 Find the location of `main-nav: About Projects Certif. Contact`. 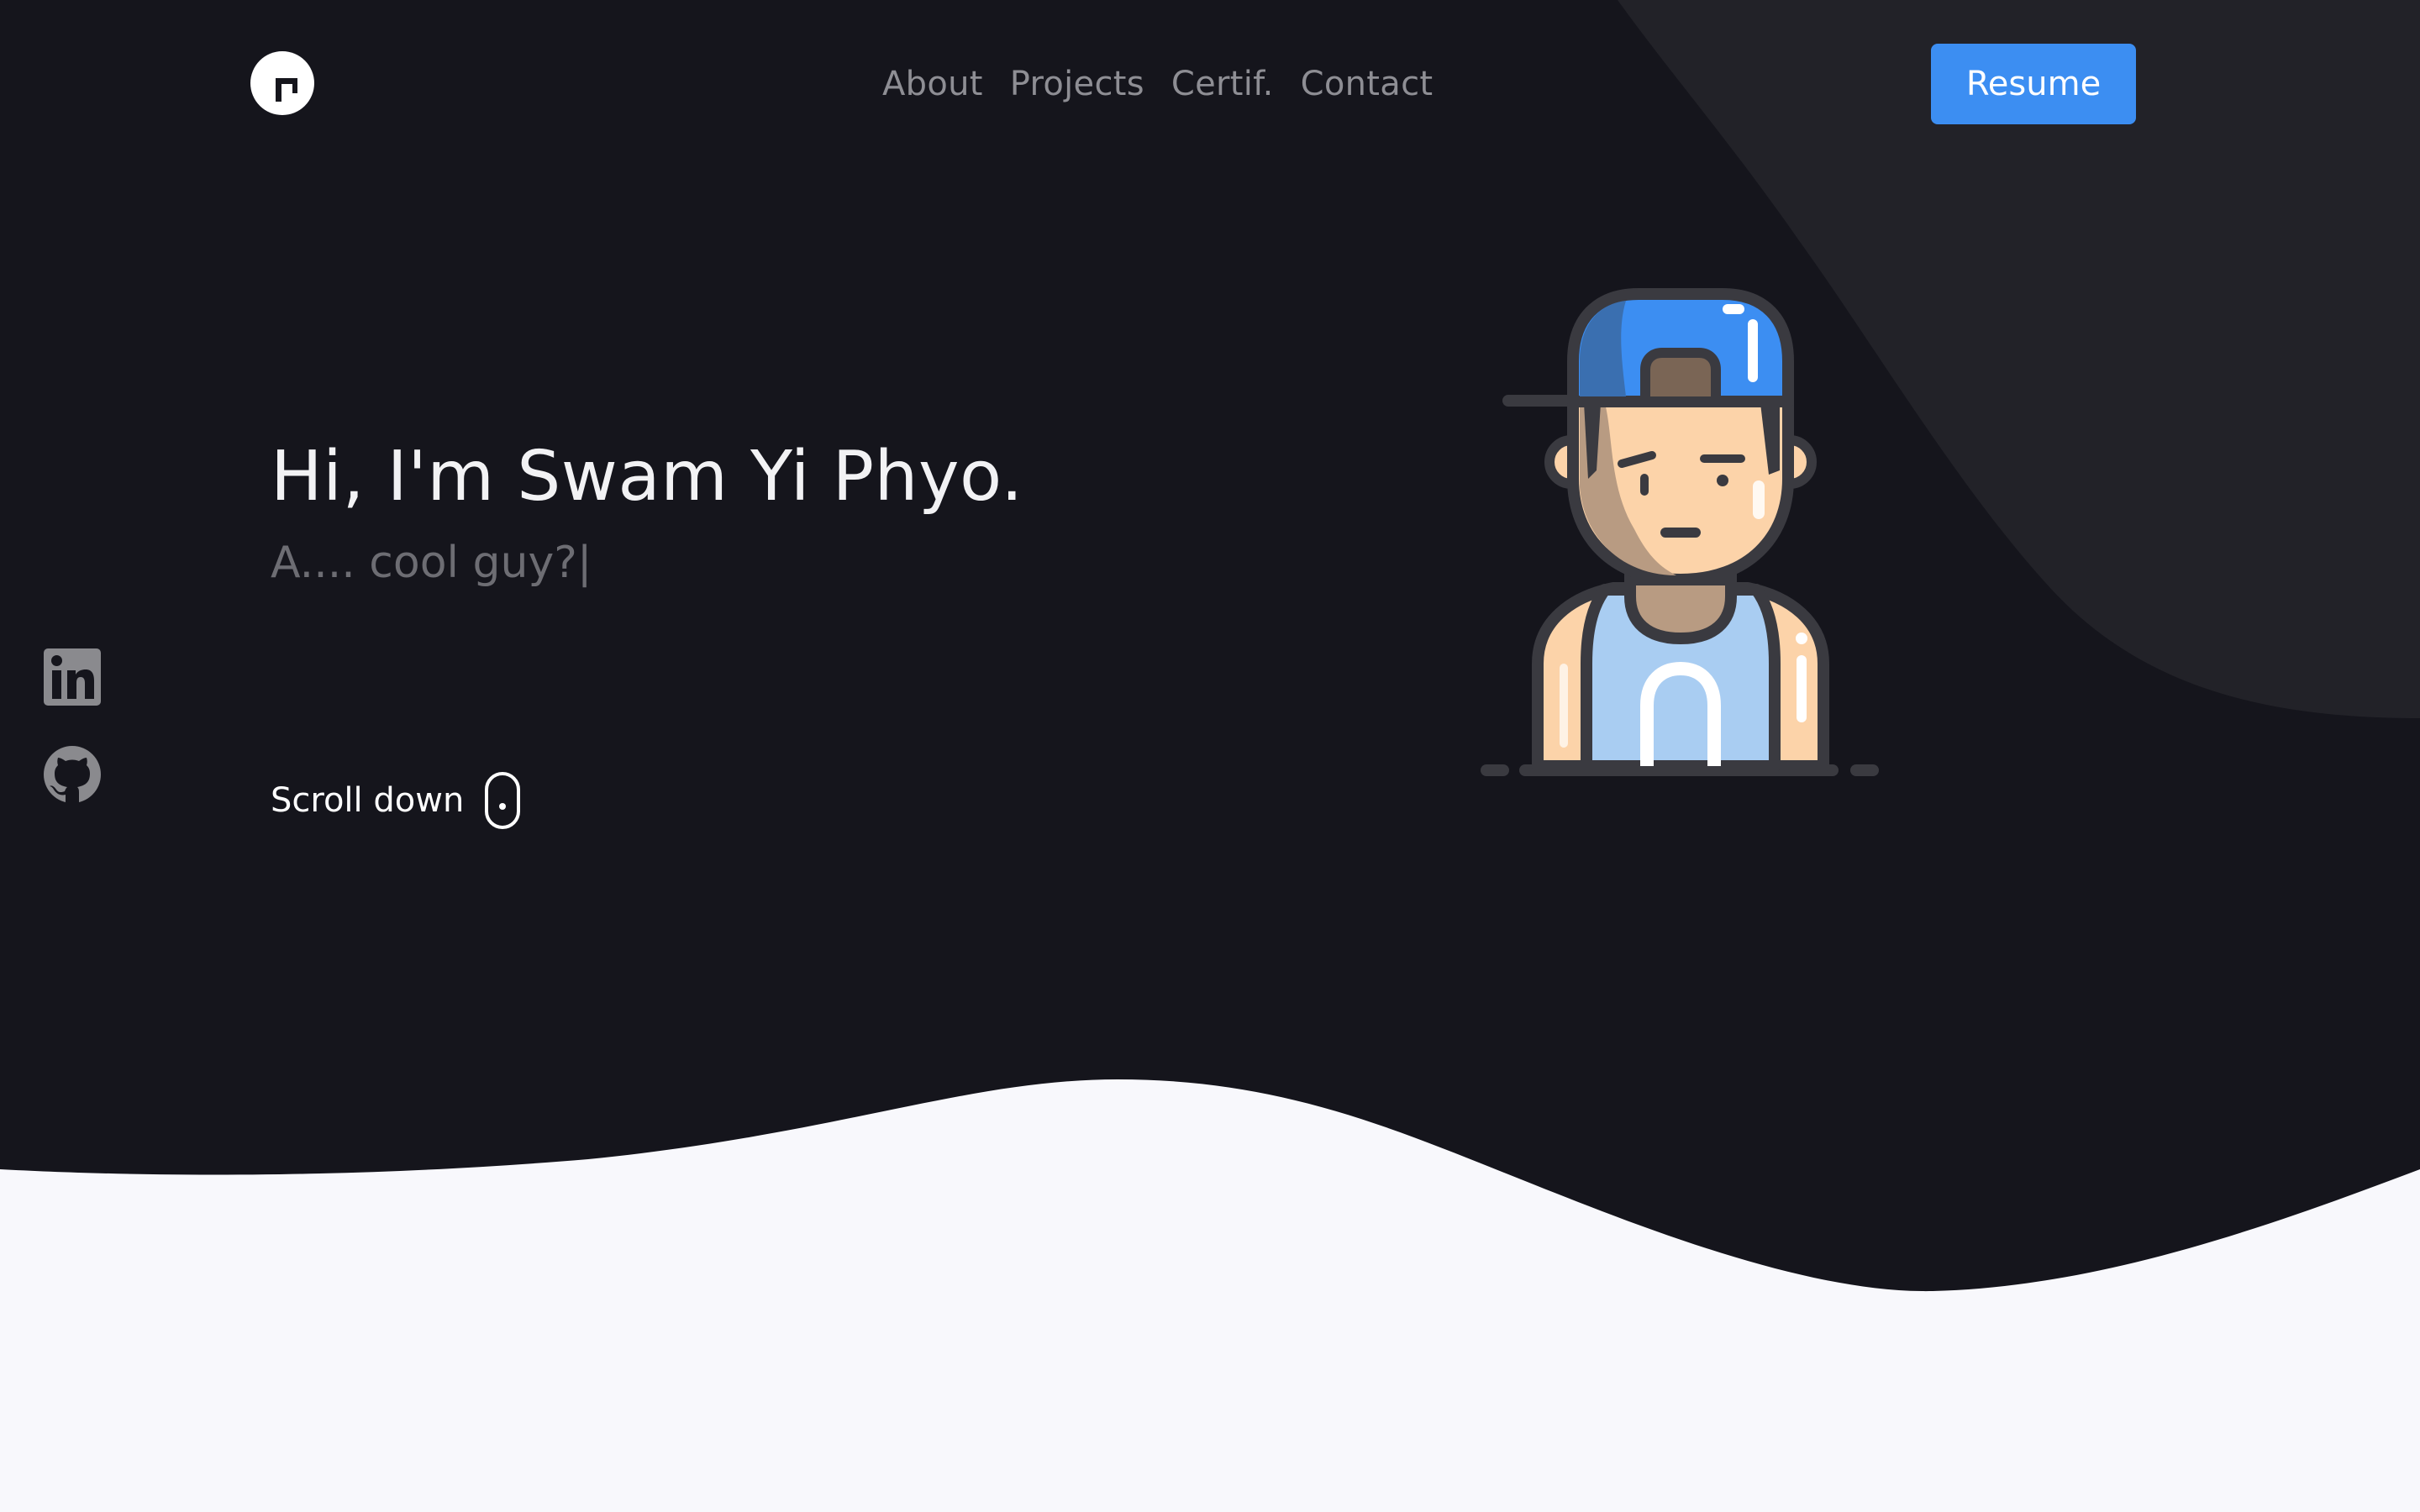

main-nav: About Projects Certif. Contact is located at coordinates (1157, 84).